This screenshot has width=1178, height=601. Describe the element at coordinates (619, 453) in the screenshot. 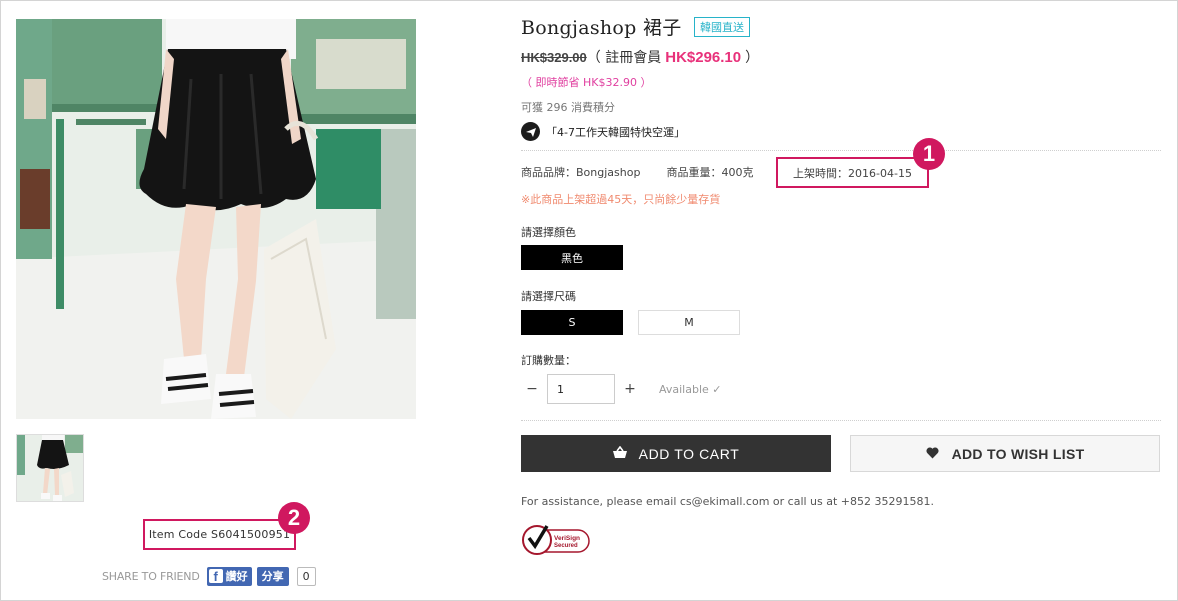

I see `shopping-basket-icon` at that location.